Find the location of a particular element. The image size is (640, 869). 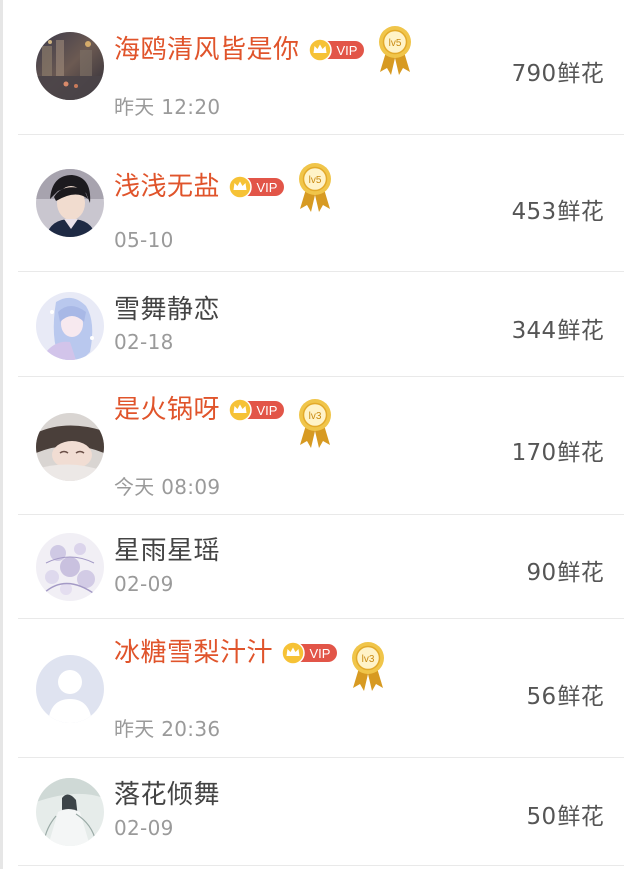

flower-count: 170鲜花 is located at coordinates (558, 450).